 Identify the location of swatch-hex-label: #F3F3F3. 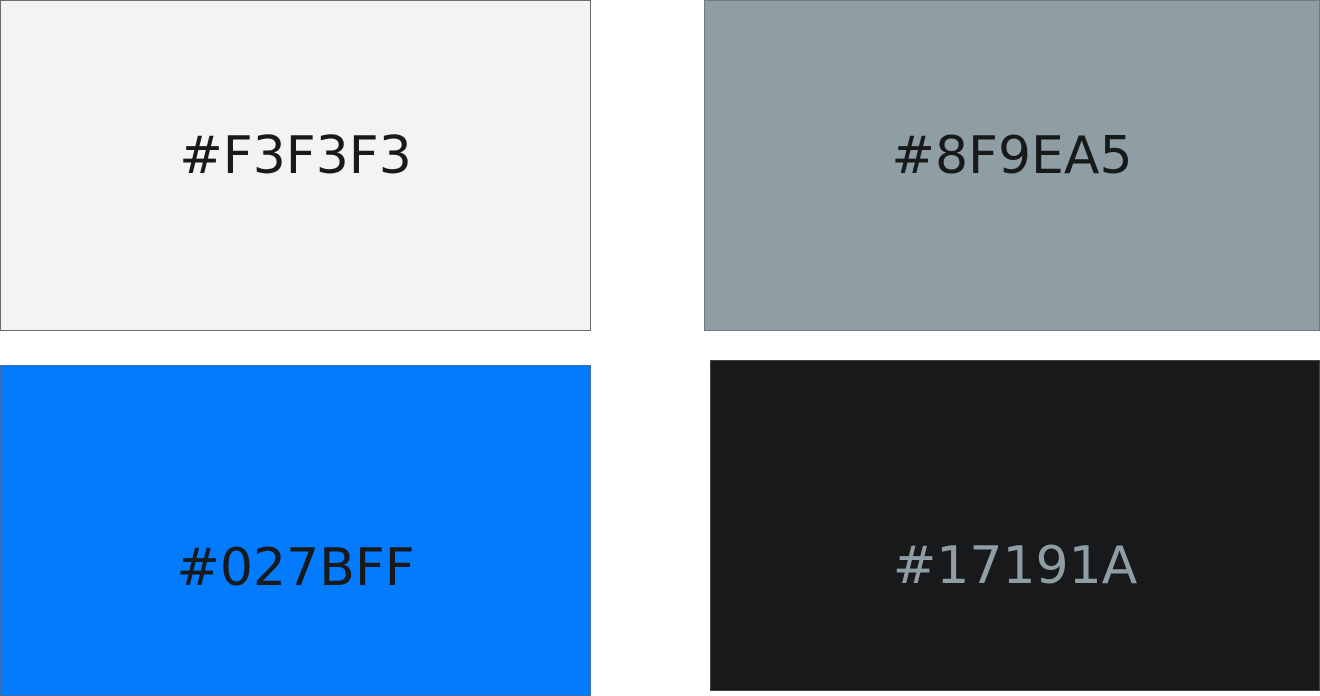
(295, 155).